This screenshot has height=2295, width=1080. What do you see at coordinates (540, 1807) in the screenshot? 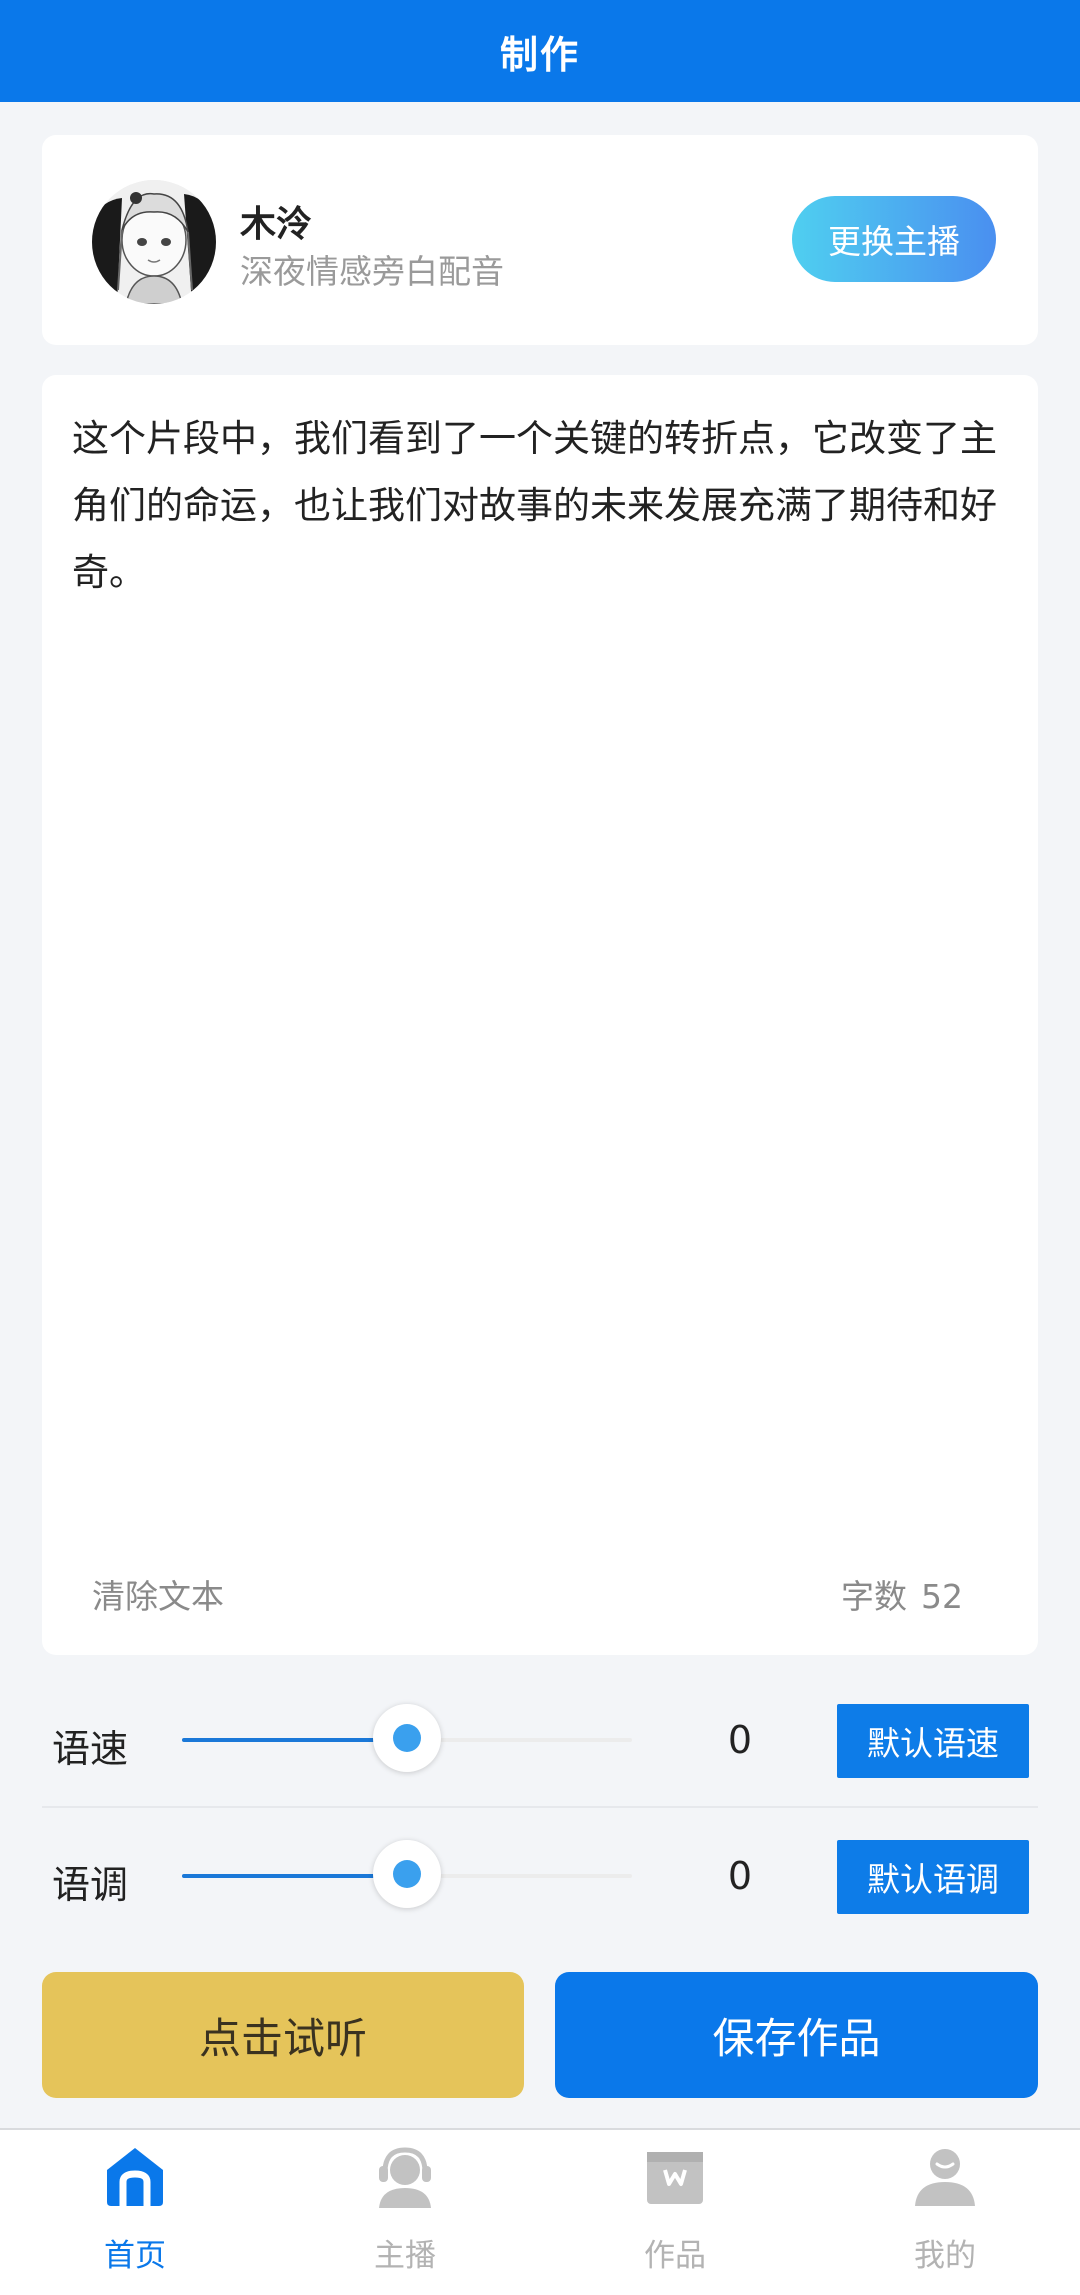
I see `divider` at bounding box center [540, 1807].